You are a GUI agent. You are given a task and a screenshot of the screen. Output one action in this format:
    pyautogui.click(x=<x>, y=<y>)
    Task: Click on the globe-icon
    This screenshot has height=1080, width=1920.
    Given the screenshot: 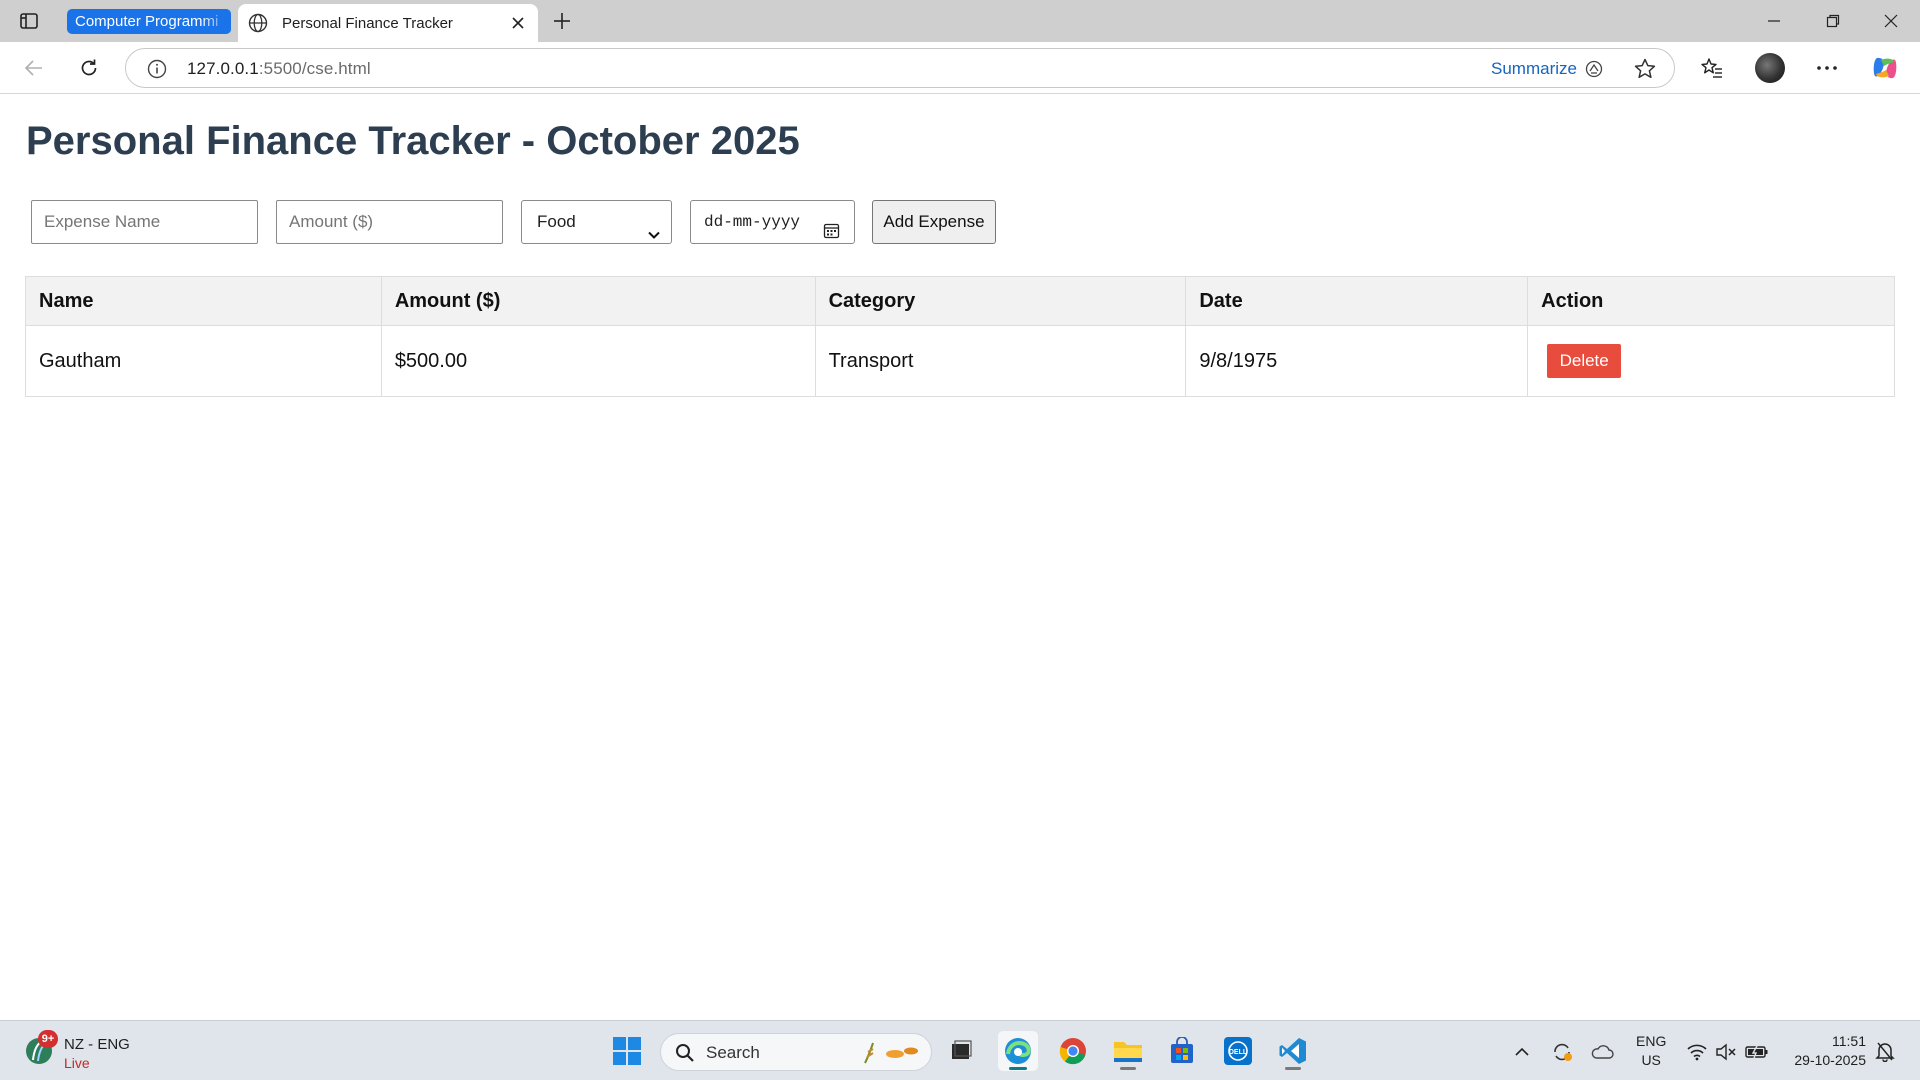 What is the action you would take?
    pyautogui.click(x=259, y=23)
    